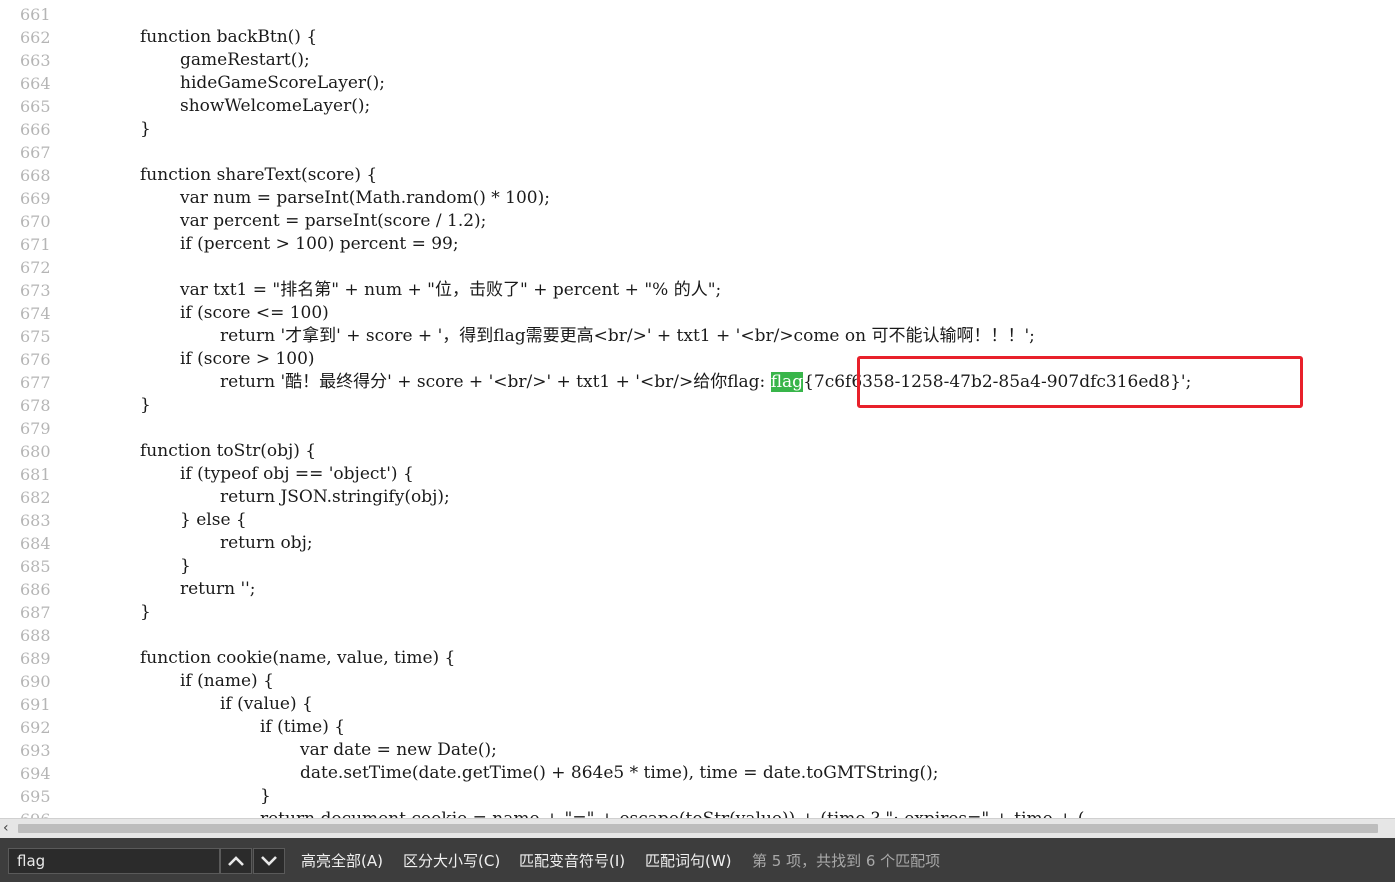 The height and width of the screenshot is (882, 1395). What do you see at coordinates (266, 704) in the screenshot?
I see `code-text: if (value) {` at bounding box center [266, 704].